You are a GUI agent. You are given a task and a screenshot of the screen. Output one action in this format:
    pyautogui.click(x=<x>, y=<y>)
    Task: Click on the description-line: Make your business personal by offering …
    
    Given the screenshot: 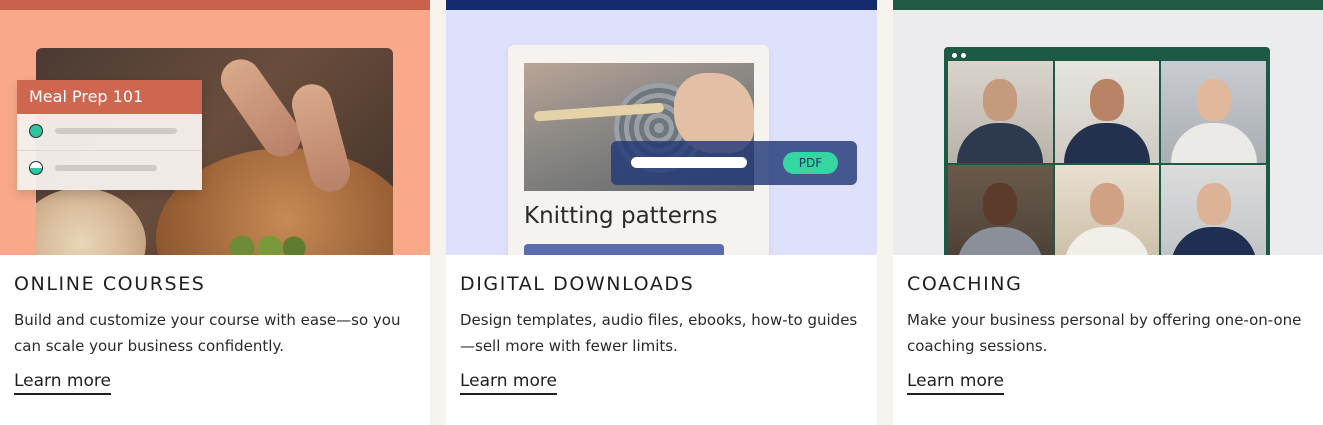 What is the action you would take?
    pyautogui.click(x=1104, y=320)
    